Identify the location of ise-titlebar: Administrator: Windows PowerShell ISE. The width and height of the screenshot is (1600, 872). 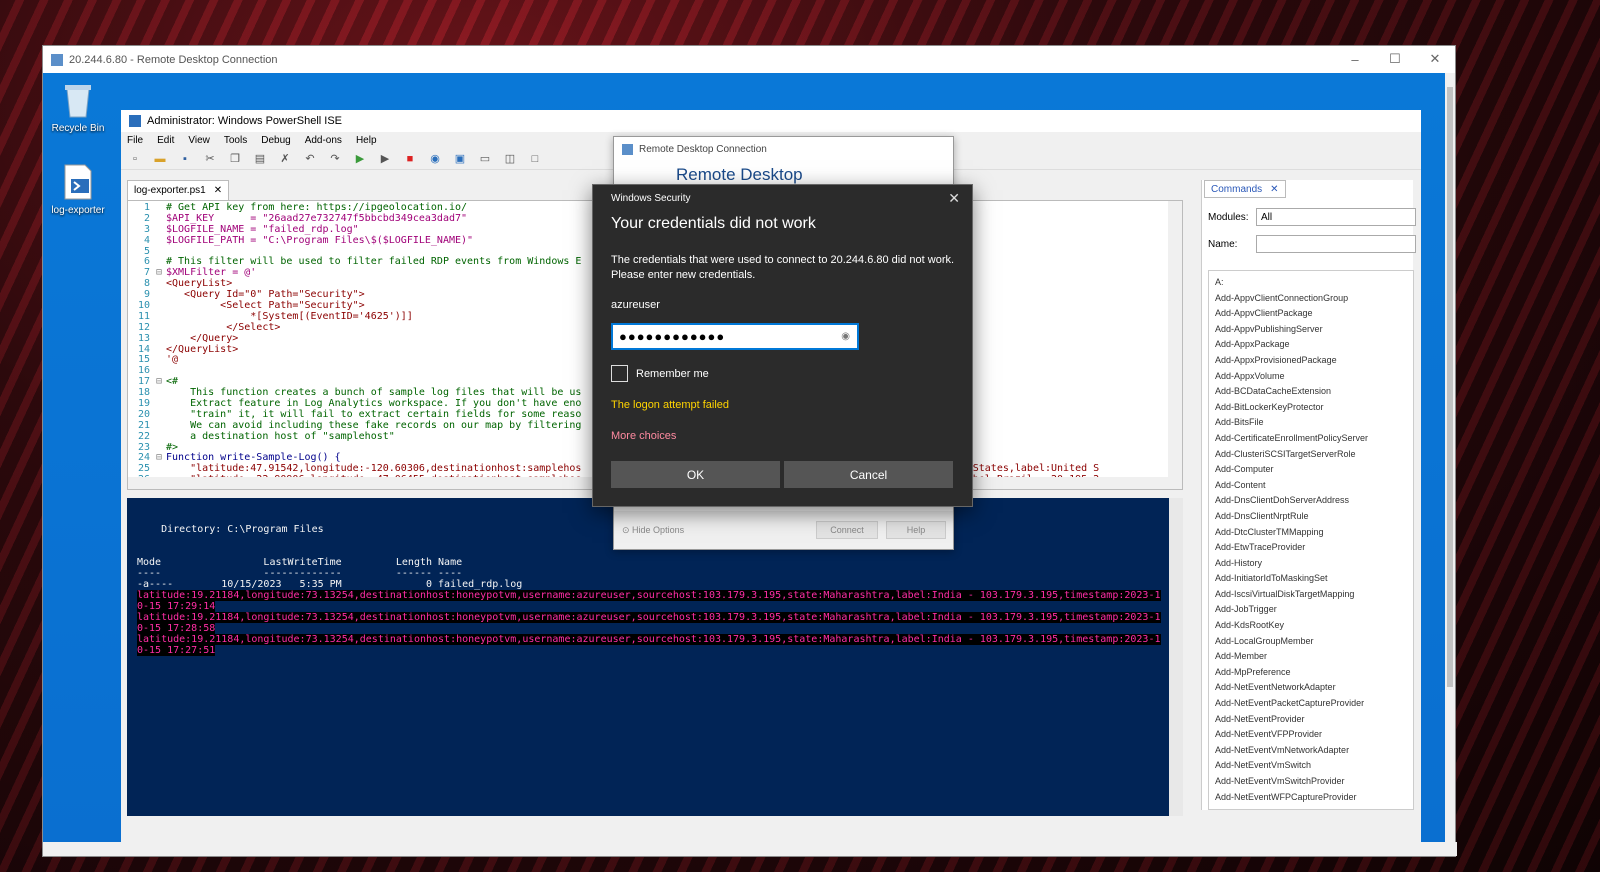
(771, 121).